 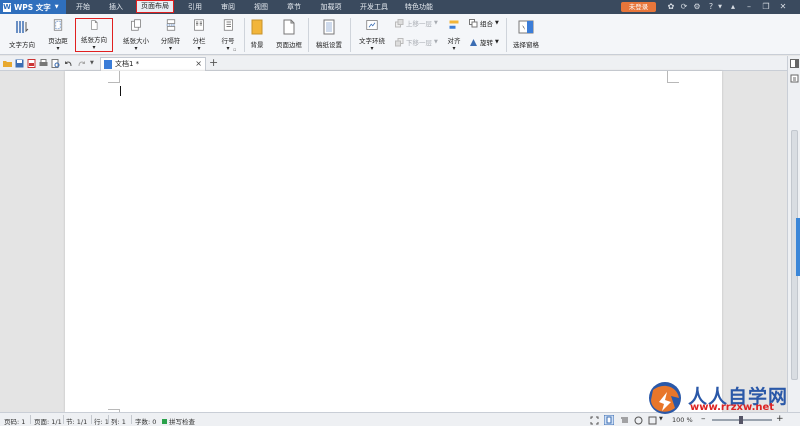 What do you see at coordinates (199, 25) in the screenshot?
I see `columns-icon` at bounding box center [199, 25].